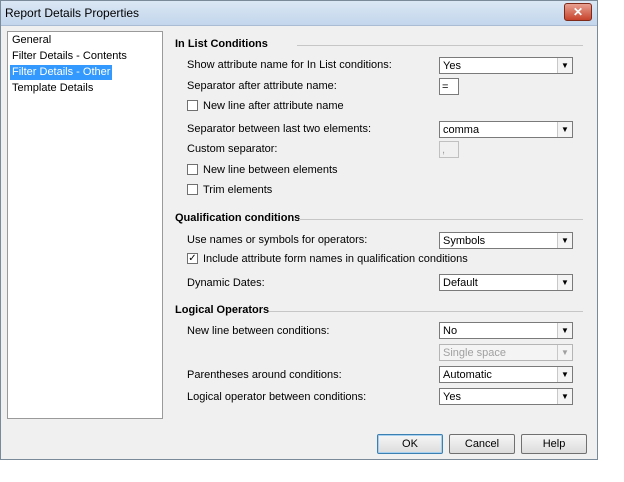 The height and width of the screenshot is (482, 624). Describe the element at coordinates (192, 189) in the screenshot. I see `trim-elements-checkbox` at that location.